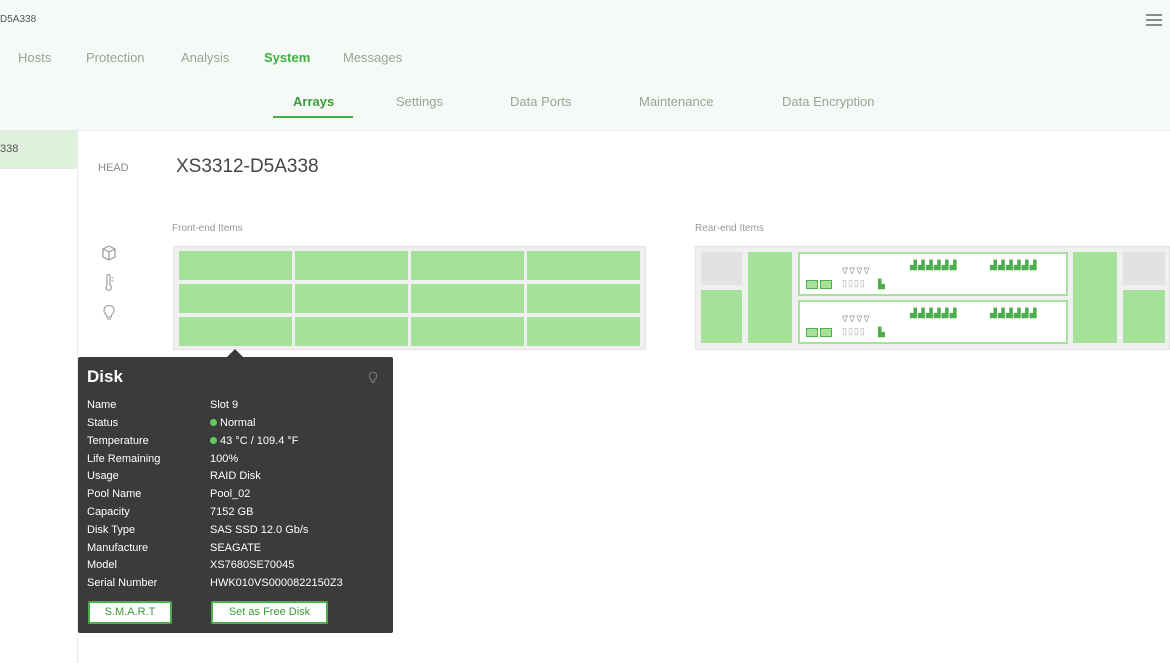  What do you see at coordinates (729, 228) in the screenshot?
I see `rear-end-label: Rear-end Items` at bounding box center [729, 228].